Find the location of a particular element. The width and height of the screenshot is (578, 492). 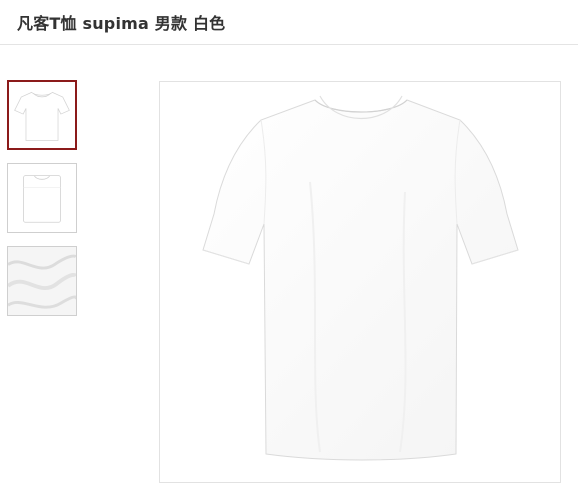

thumbnail-front-view is located at coordinates (42, 115).